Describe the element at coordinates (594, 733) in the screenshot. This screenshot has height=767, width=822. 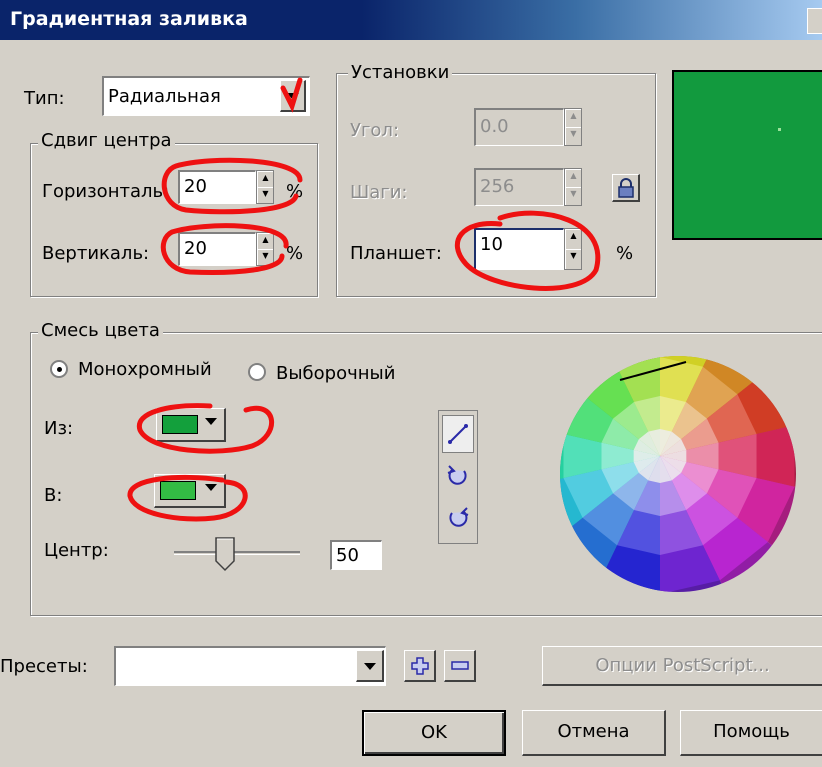
I see `cancel-button: Отмена` at that location.